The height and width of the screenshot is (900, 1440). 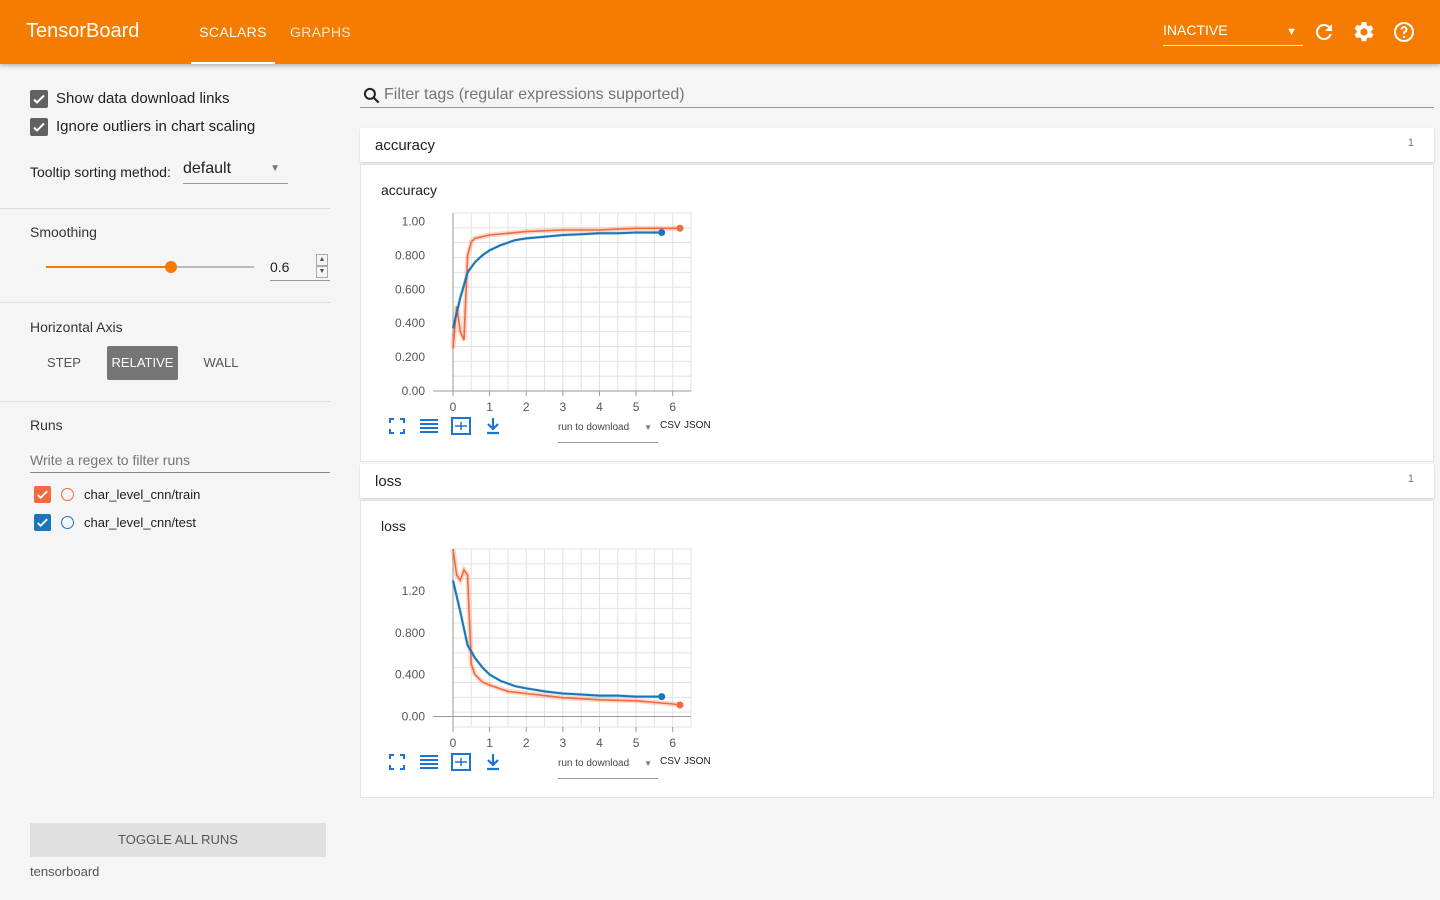 What do you see at coordinates (393, 526) in the screenshot?
I see `chart-title: loss` at bounding box center [393, 526].